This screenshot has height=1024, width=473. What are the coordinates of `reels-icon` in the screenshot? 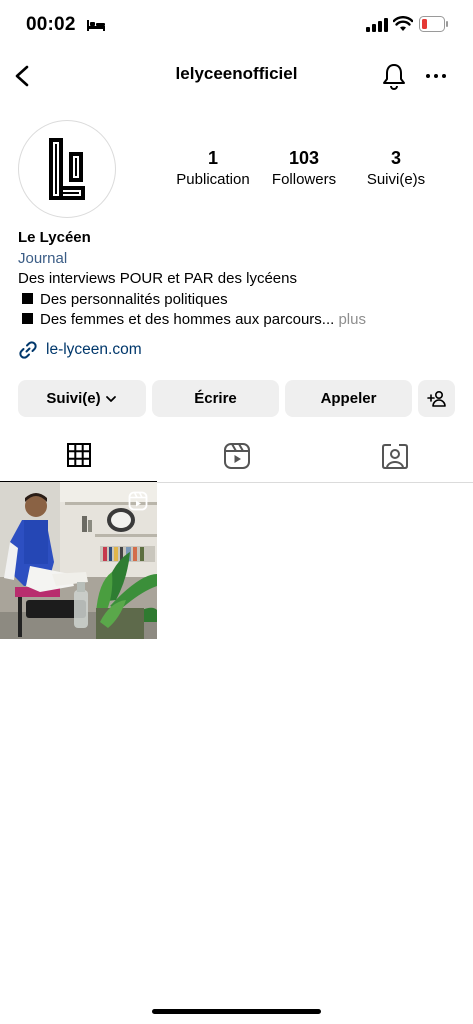 It's located at (236, 456).